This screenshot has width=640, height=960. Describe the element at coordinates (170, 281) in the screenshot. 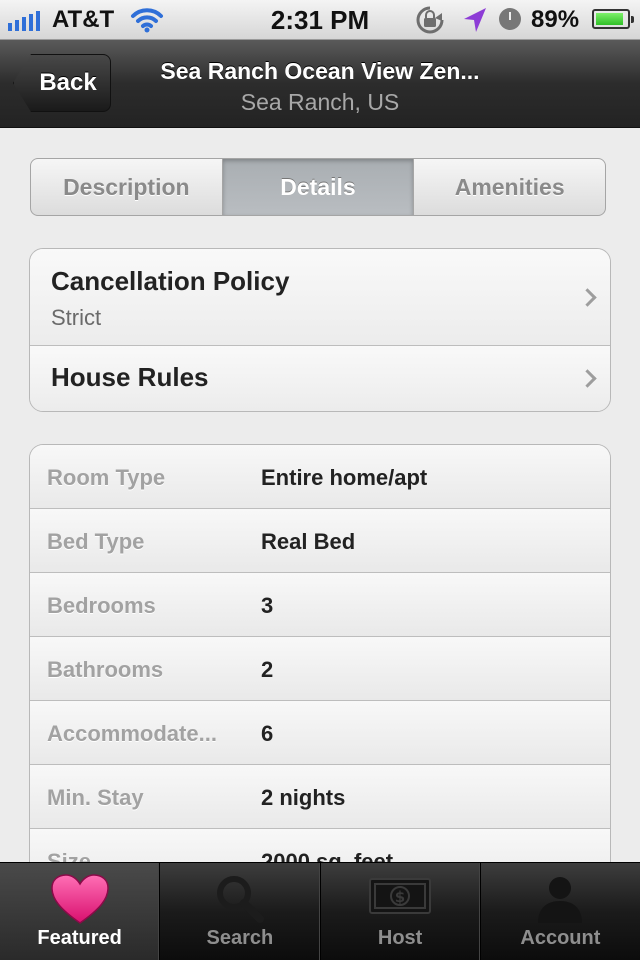

I see `cancellation-policy-title: Cancellation Policy` at that location.